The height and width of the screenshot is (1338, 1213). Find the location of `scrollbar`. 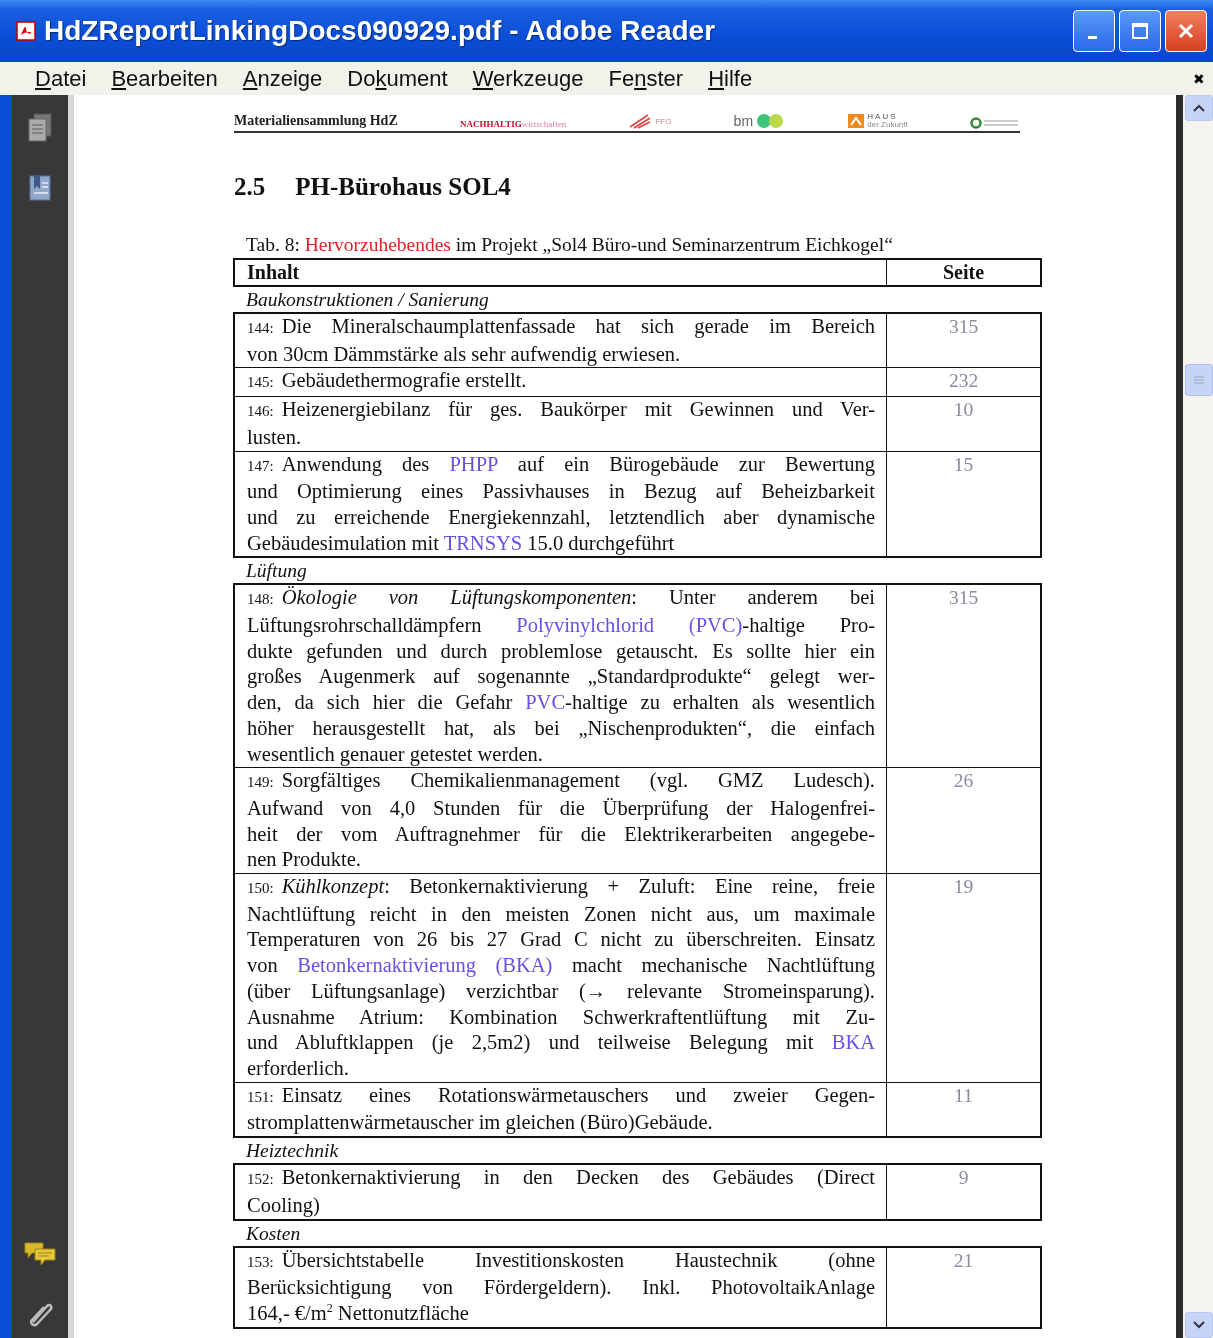

scrollbar is located at coordinates (1198, 716).